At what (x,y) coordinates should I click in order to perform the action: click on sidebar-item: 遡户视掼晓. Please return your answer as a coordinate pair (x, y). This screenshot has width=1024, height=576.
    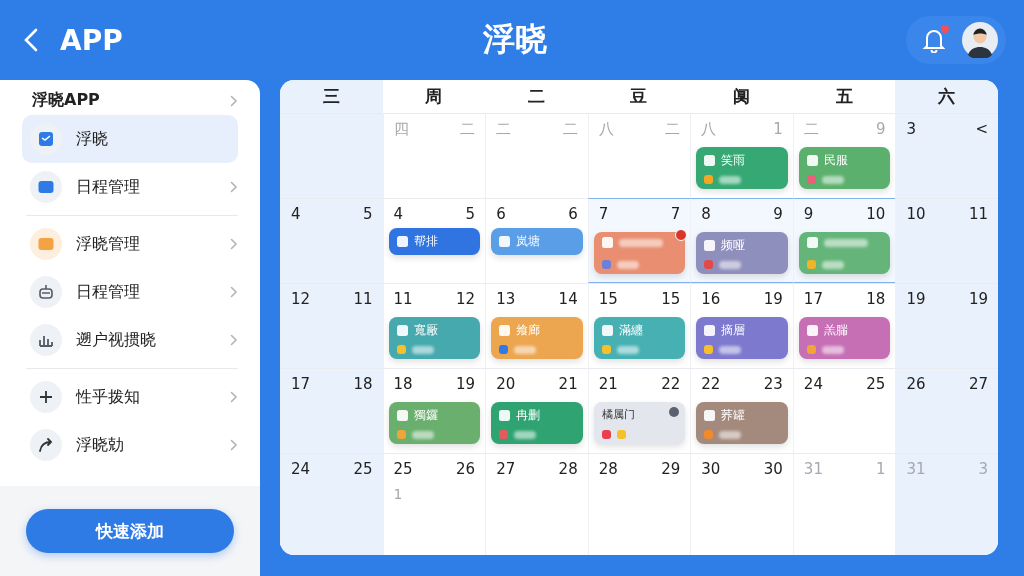
    Looking at the image, I should click on (130, 340).